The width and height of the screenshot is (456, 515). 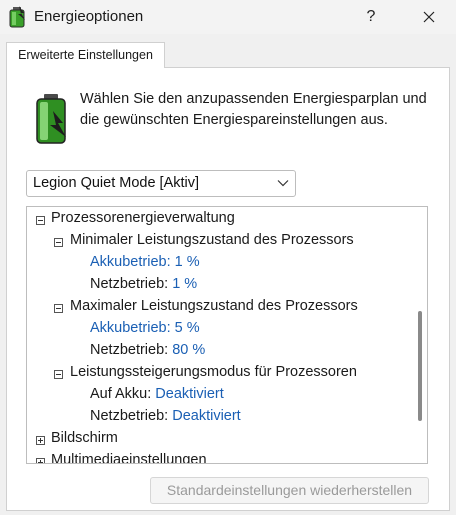 I want to click on scrollbar-thumb, so click(x=420, y=366).